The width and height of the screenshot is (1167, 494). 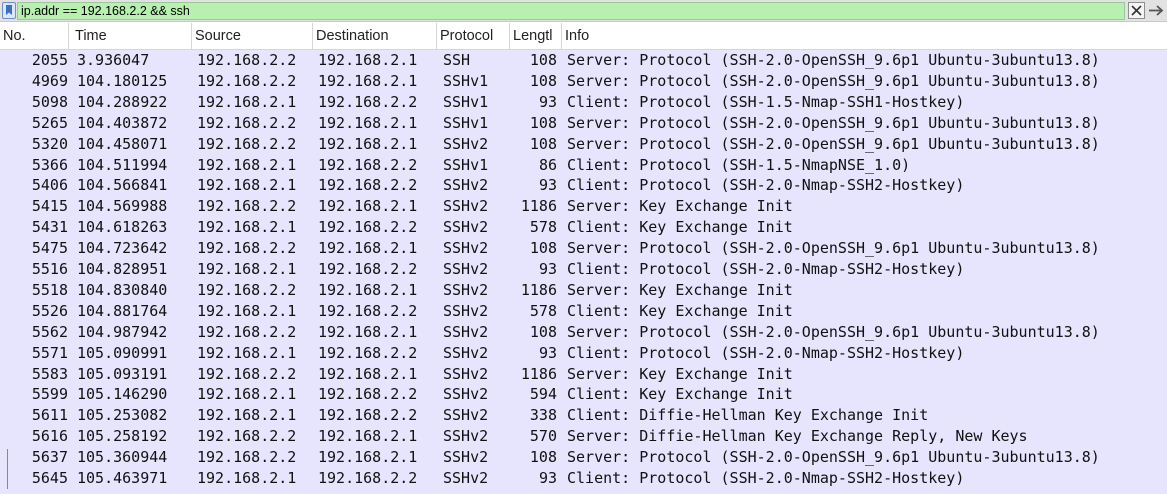 What do you see at coordinates (49, 289) in the screenshot?
I see `packet-number: 5518` at bounding box center [49, 289].